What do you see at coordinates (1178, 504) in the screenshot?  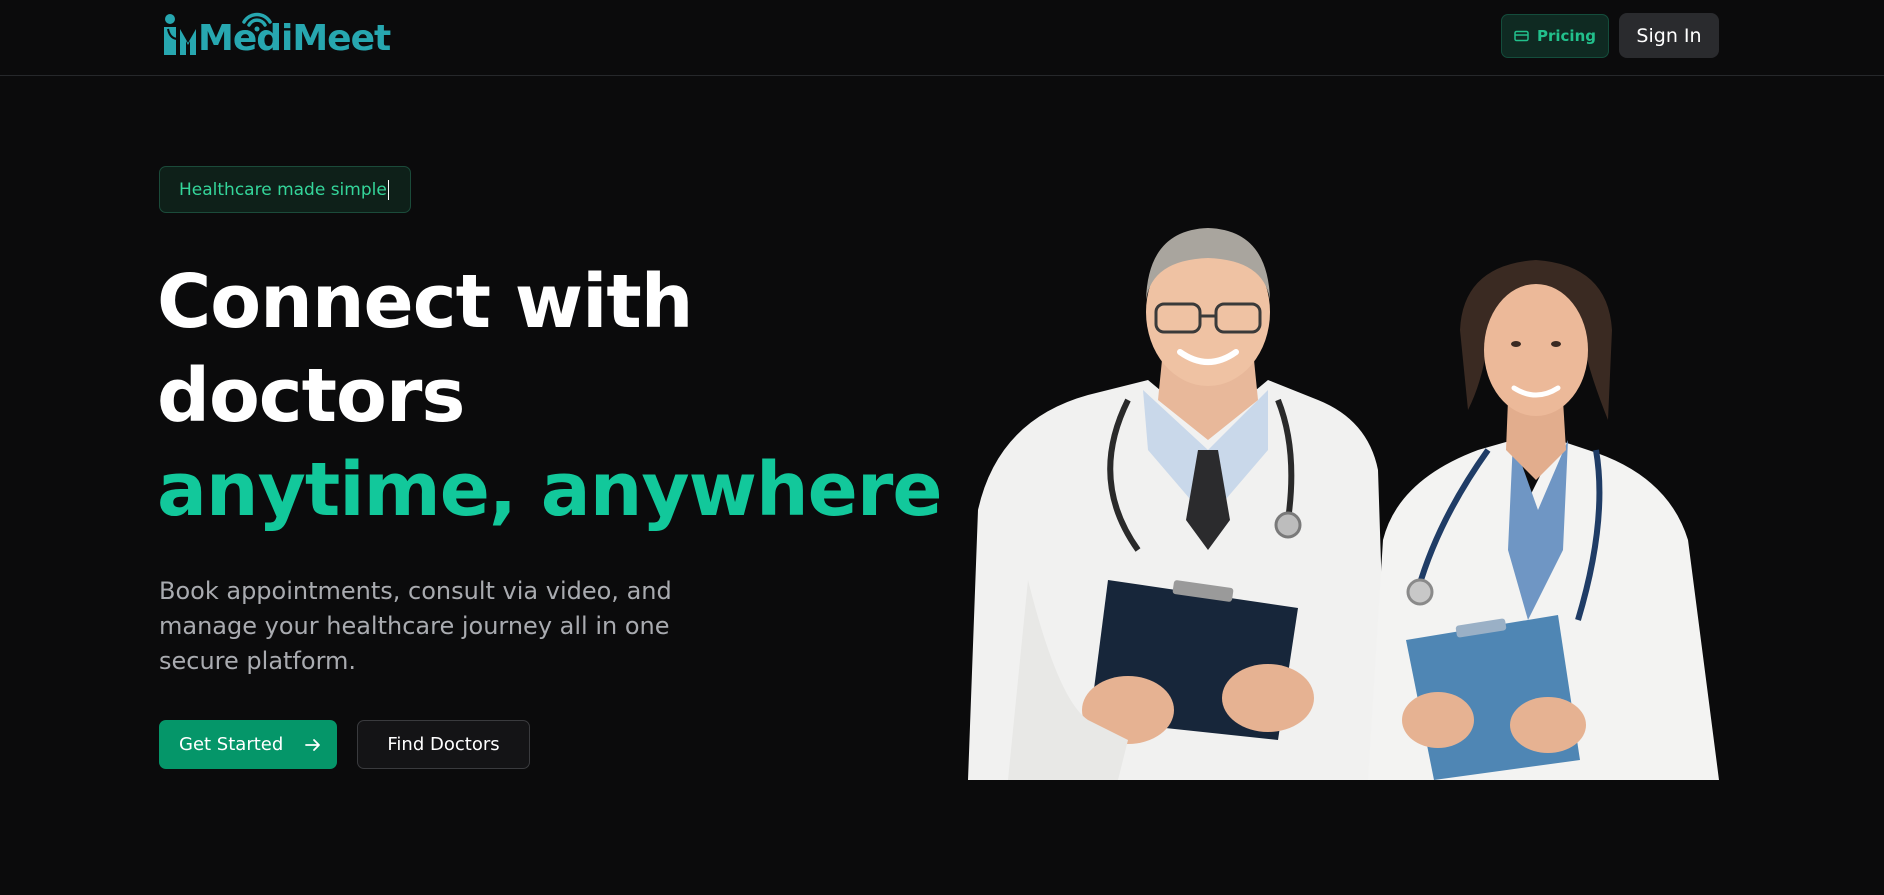 I see `male-doctor-figure` at bounding box center [1178, 504].